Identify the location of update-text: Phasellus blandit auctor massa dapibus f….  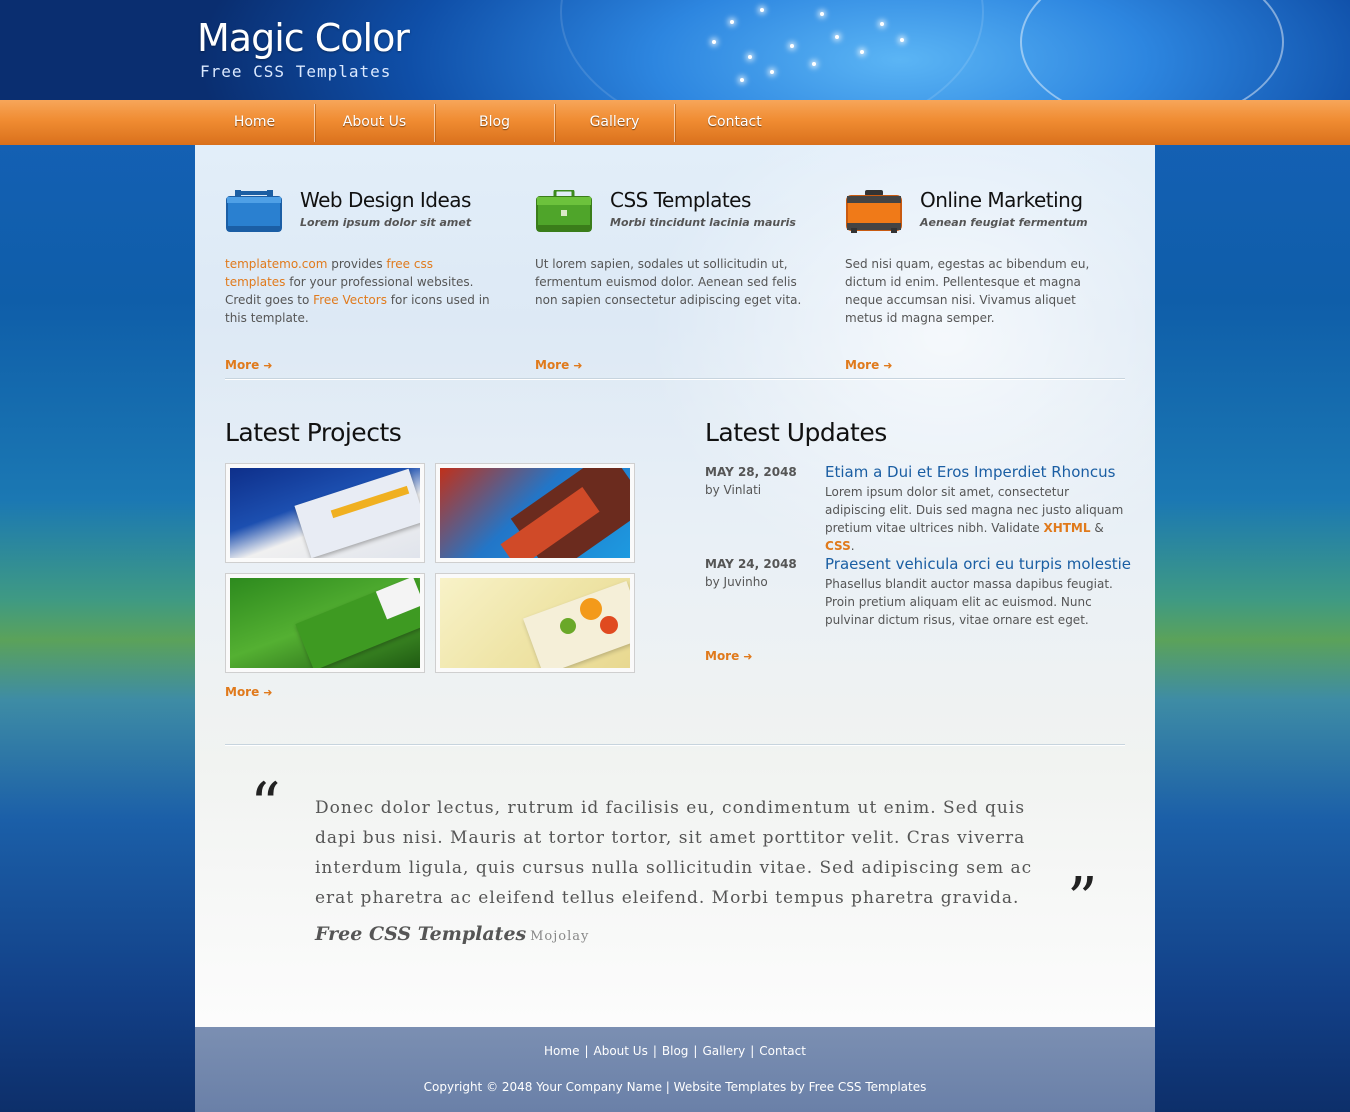
(969, 602).